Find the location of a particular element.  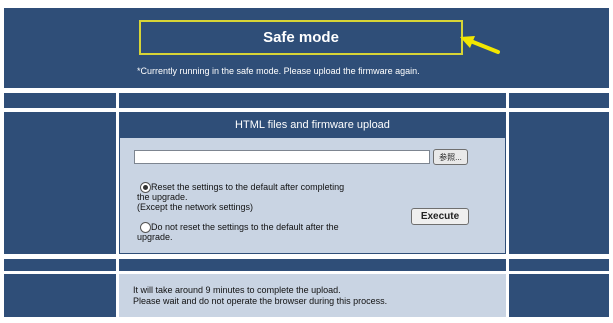

option-keep-line2: upgrade. is located at coordinates (155, 237).